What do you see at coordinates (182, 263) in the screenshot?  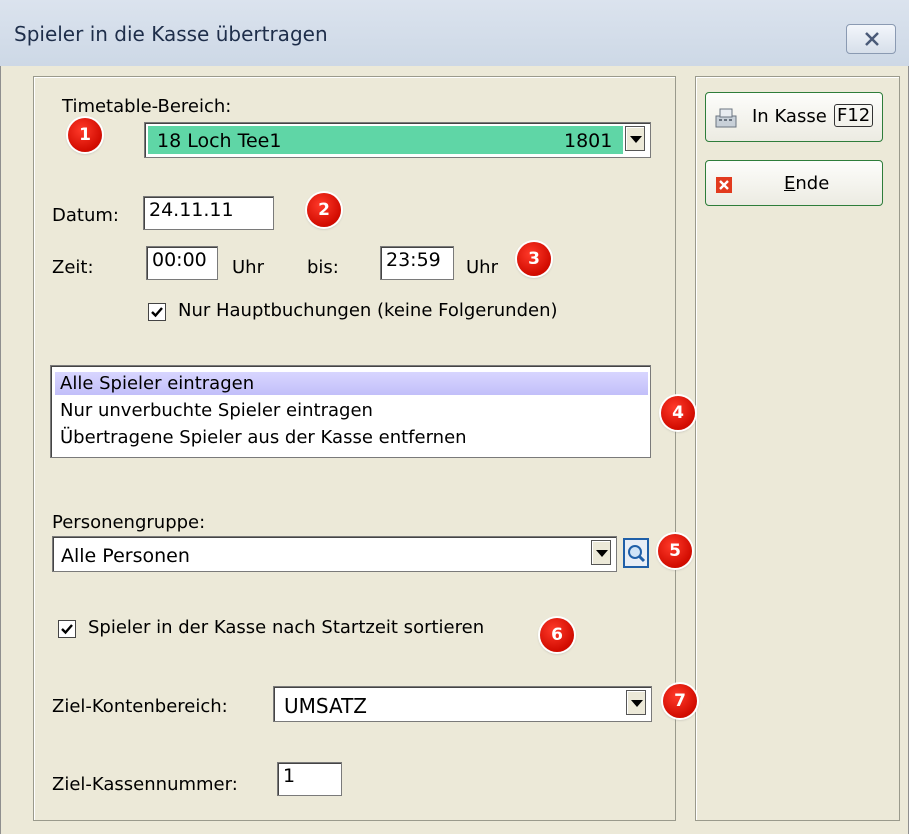 I see `time-from-input: 00:00` at bounding box center [182, 263].